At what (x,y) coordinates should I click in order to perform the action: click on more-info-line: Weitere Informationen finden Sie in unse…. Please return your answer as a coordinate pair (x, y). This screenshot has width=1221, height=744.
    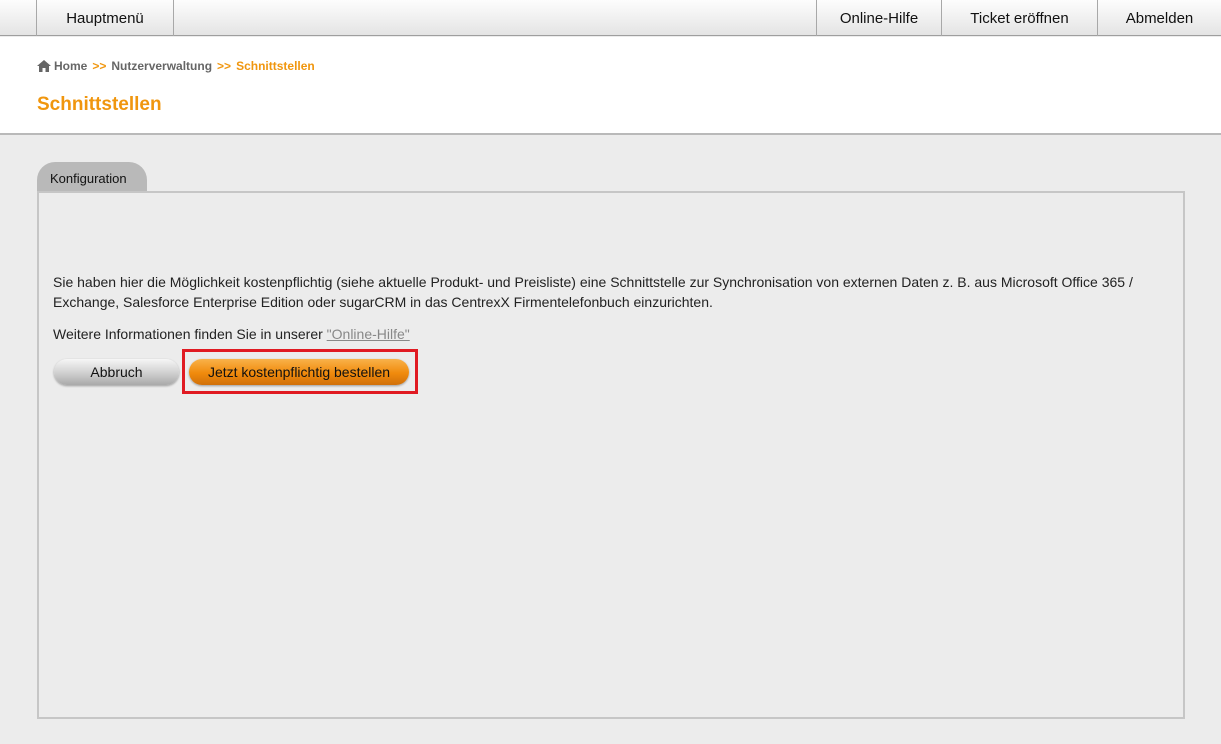
    Looking at the image, I should click on (231, 334).